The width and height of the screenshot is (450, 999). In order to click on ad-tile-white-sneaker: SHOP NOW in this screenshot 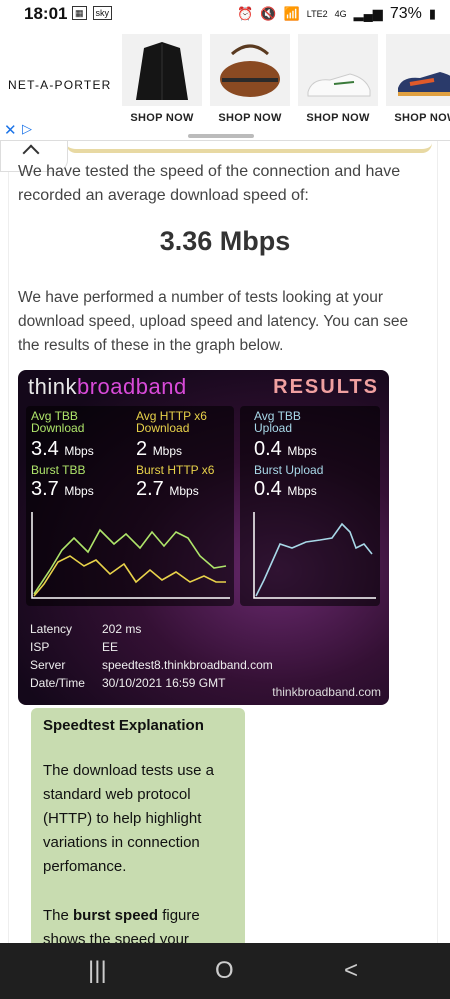, I will do `click(338, 84)`.